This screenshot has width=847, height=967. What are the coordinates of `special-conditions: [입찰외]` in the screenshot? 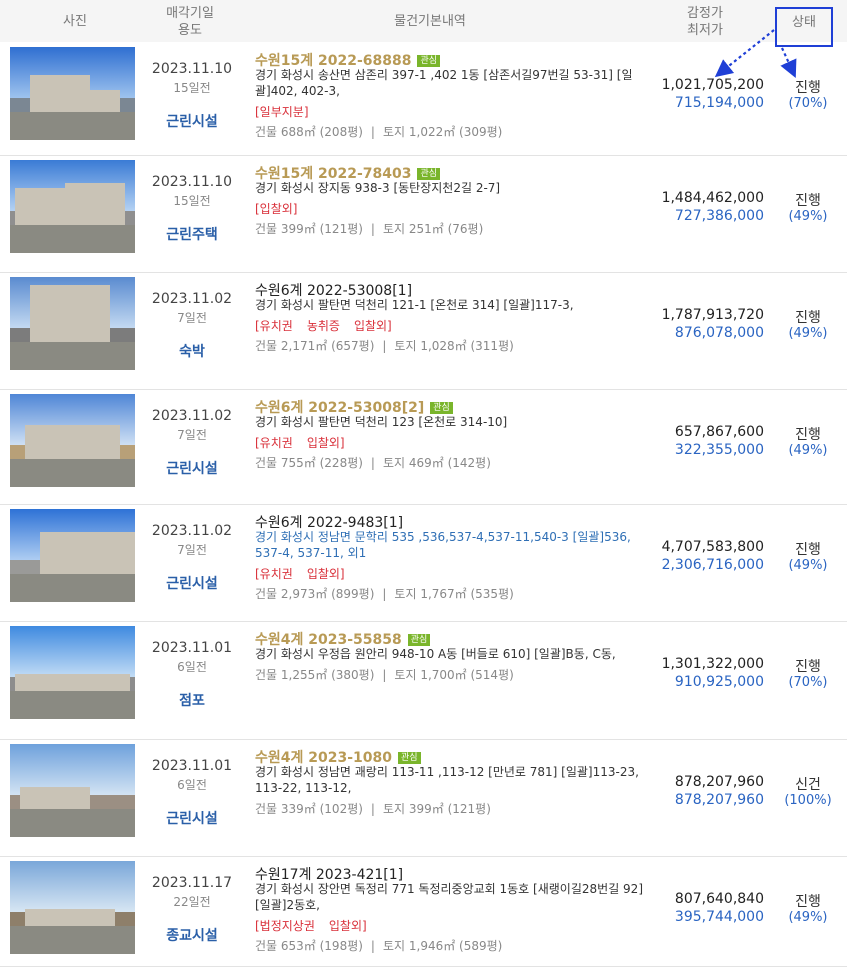 It's located at (283, 208).